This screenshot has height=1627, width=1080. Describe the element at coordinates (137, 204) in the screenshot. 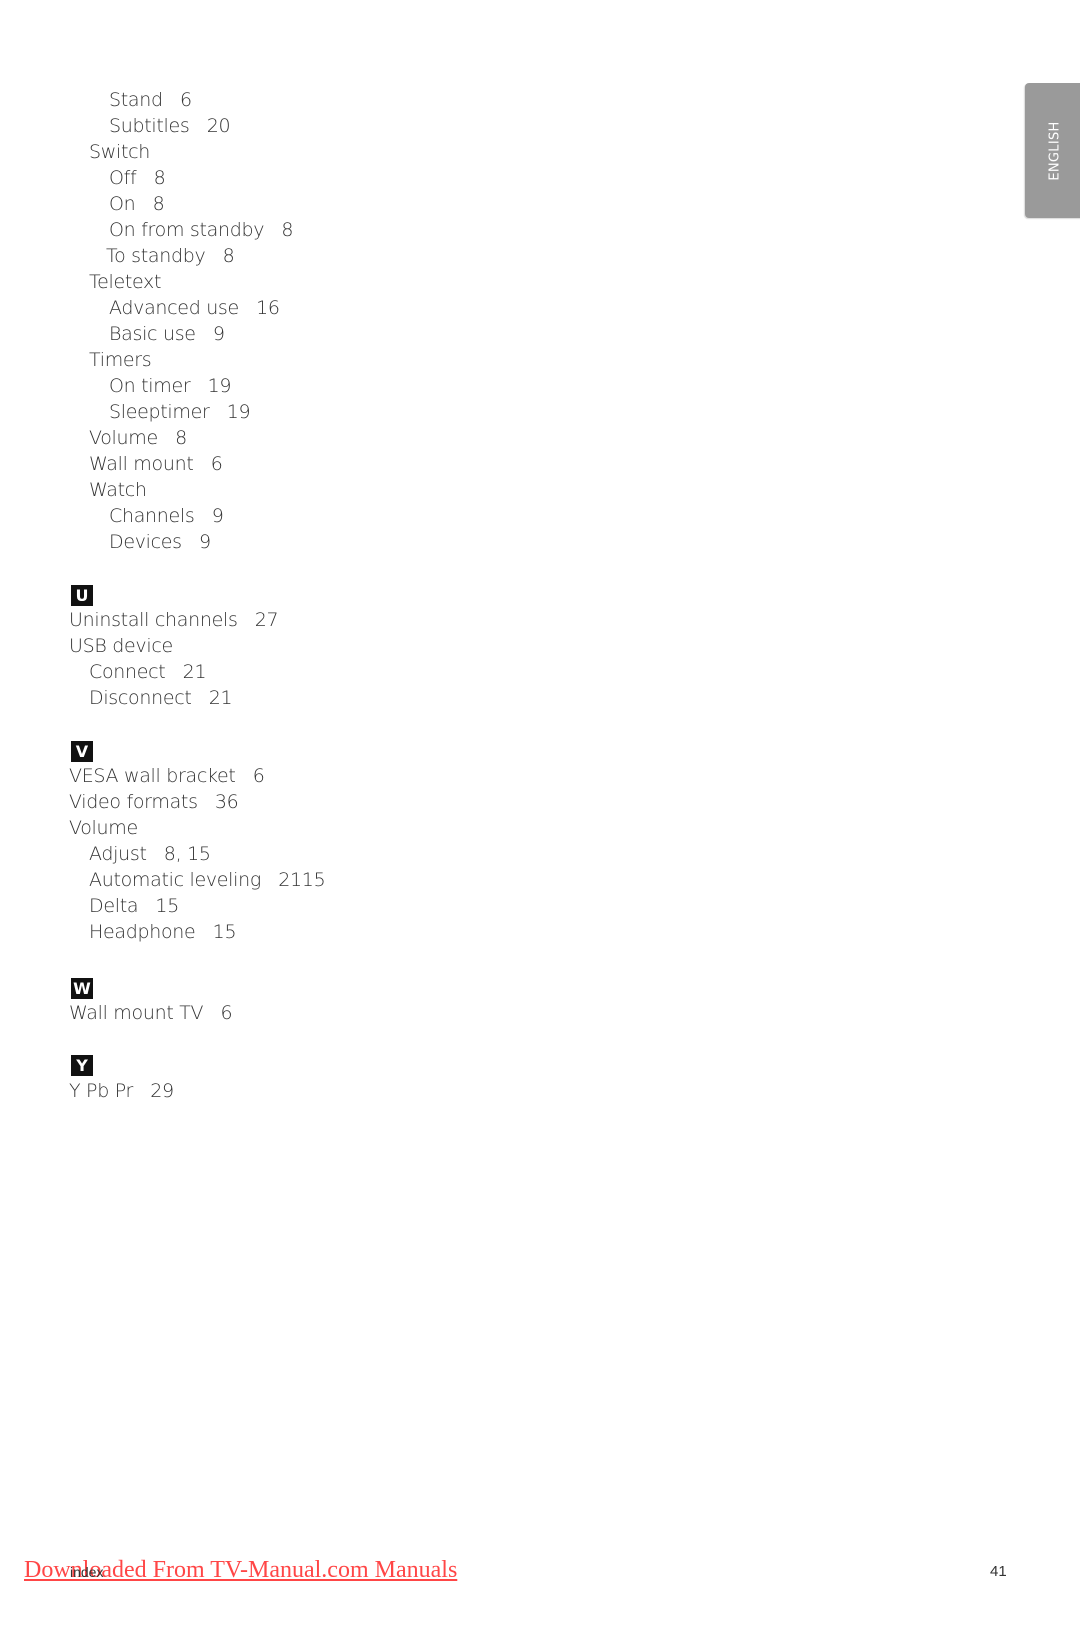

I see `index-entry: On 8` at that location.